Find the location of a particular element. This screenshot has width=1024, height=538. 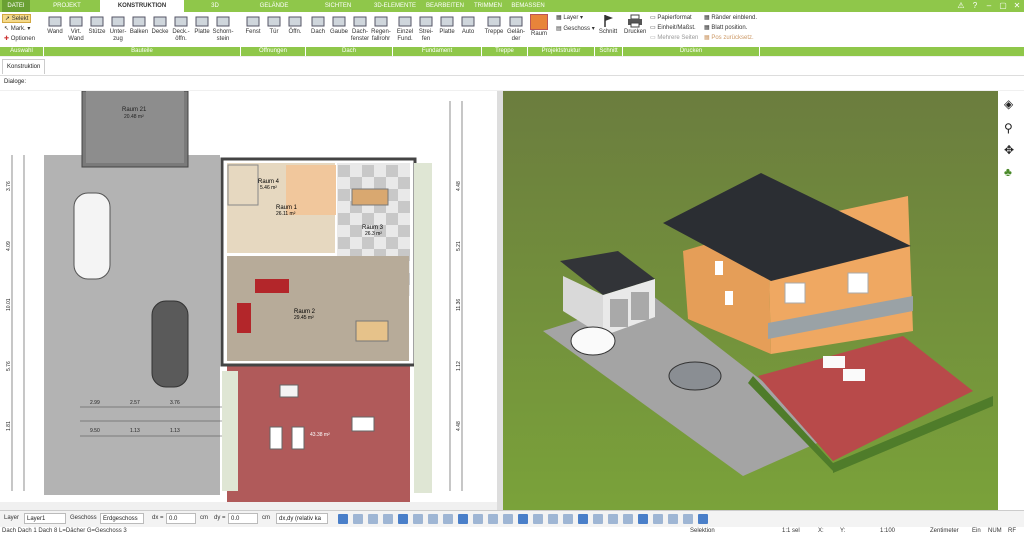

geschoss-select: Erdgeschoss is located at coordinates (122, 518).